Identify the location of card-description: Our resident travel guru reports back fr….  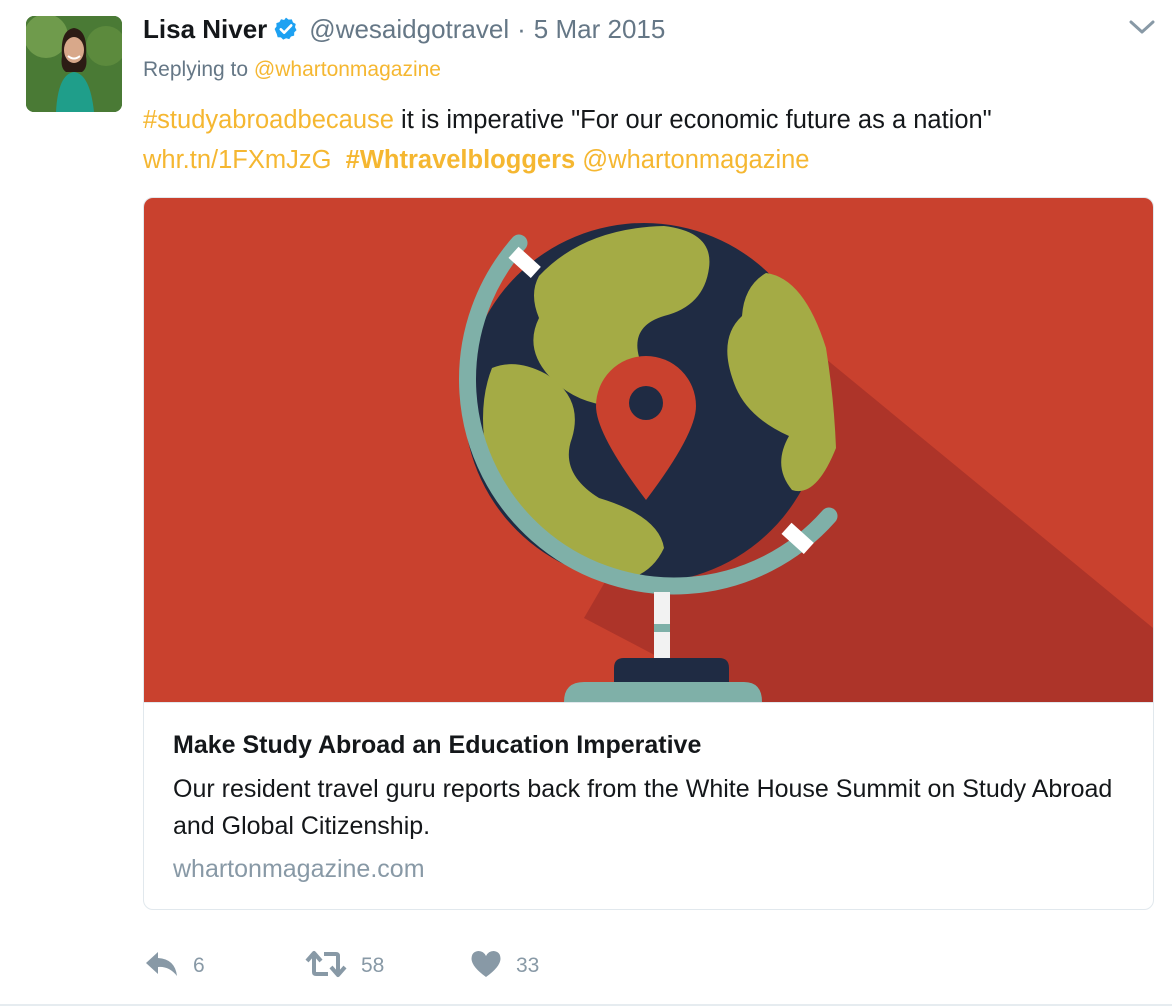
(643, 807).